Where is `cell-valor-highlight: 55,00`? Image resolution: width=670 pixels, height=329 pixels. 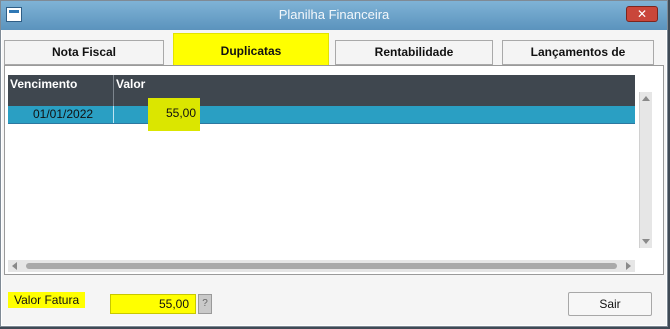
cell-valor-highlight: 55,00 is located at coordinates (174, 114).